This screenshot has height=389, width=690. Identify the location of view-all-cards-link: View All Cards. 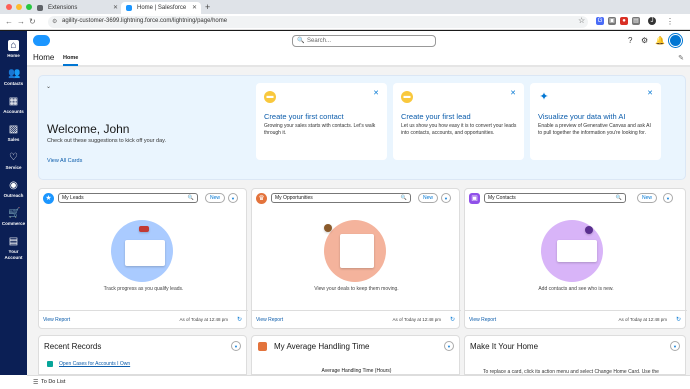
(64, 161).